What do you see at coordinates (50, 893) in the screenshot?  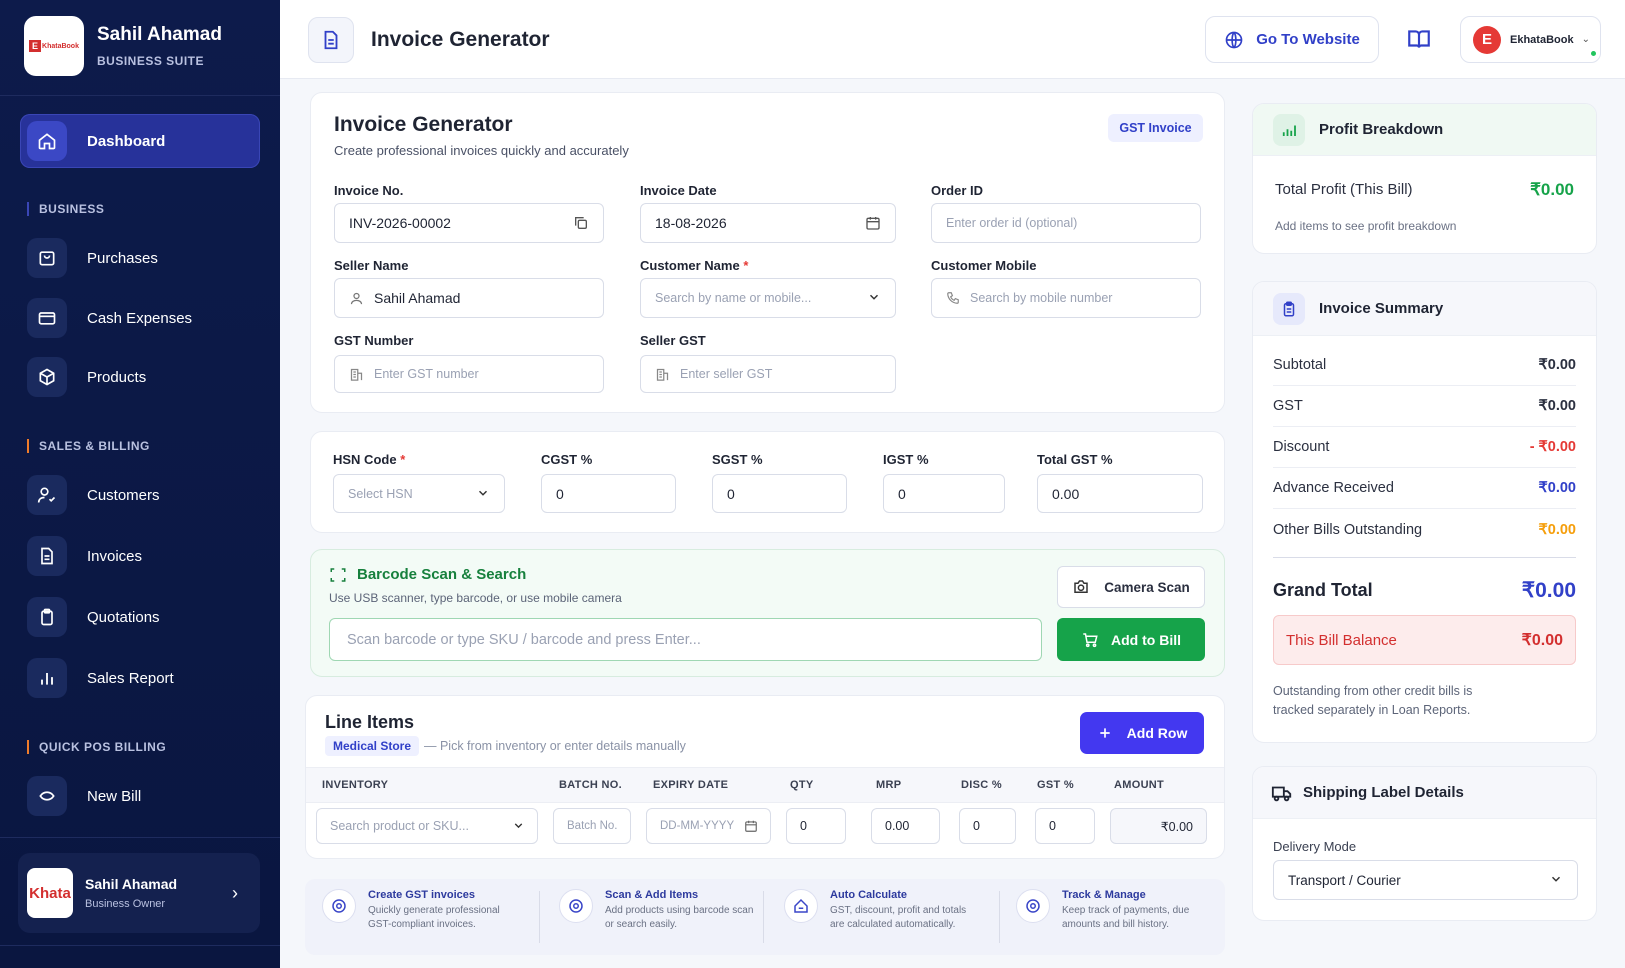 I see `user-logo: Khata` at bounding box center [50, 893].